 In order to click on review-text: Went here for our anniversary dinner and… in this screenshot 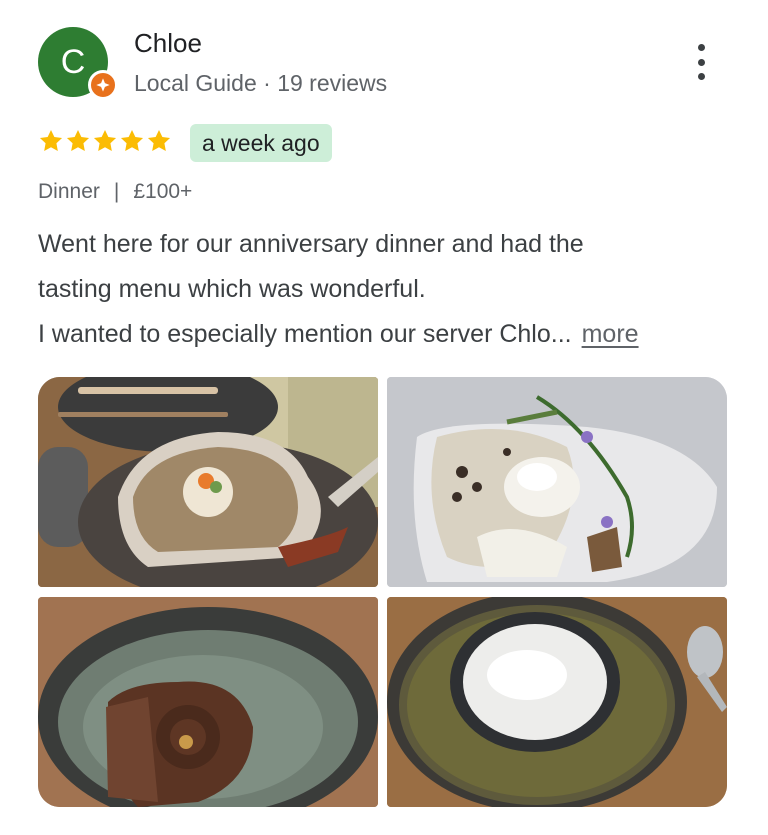, I will do `click(388, 289)`.